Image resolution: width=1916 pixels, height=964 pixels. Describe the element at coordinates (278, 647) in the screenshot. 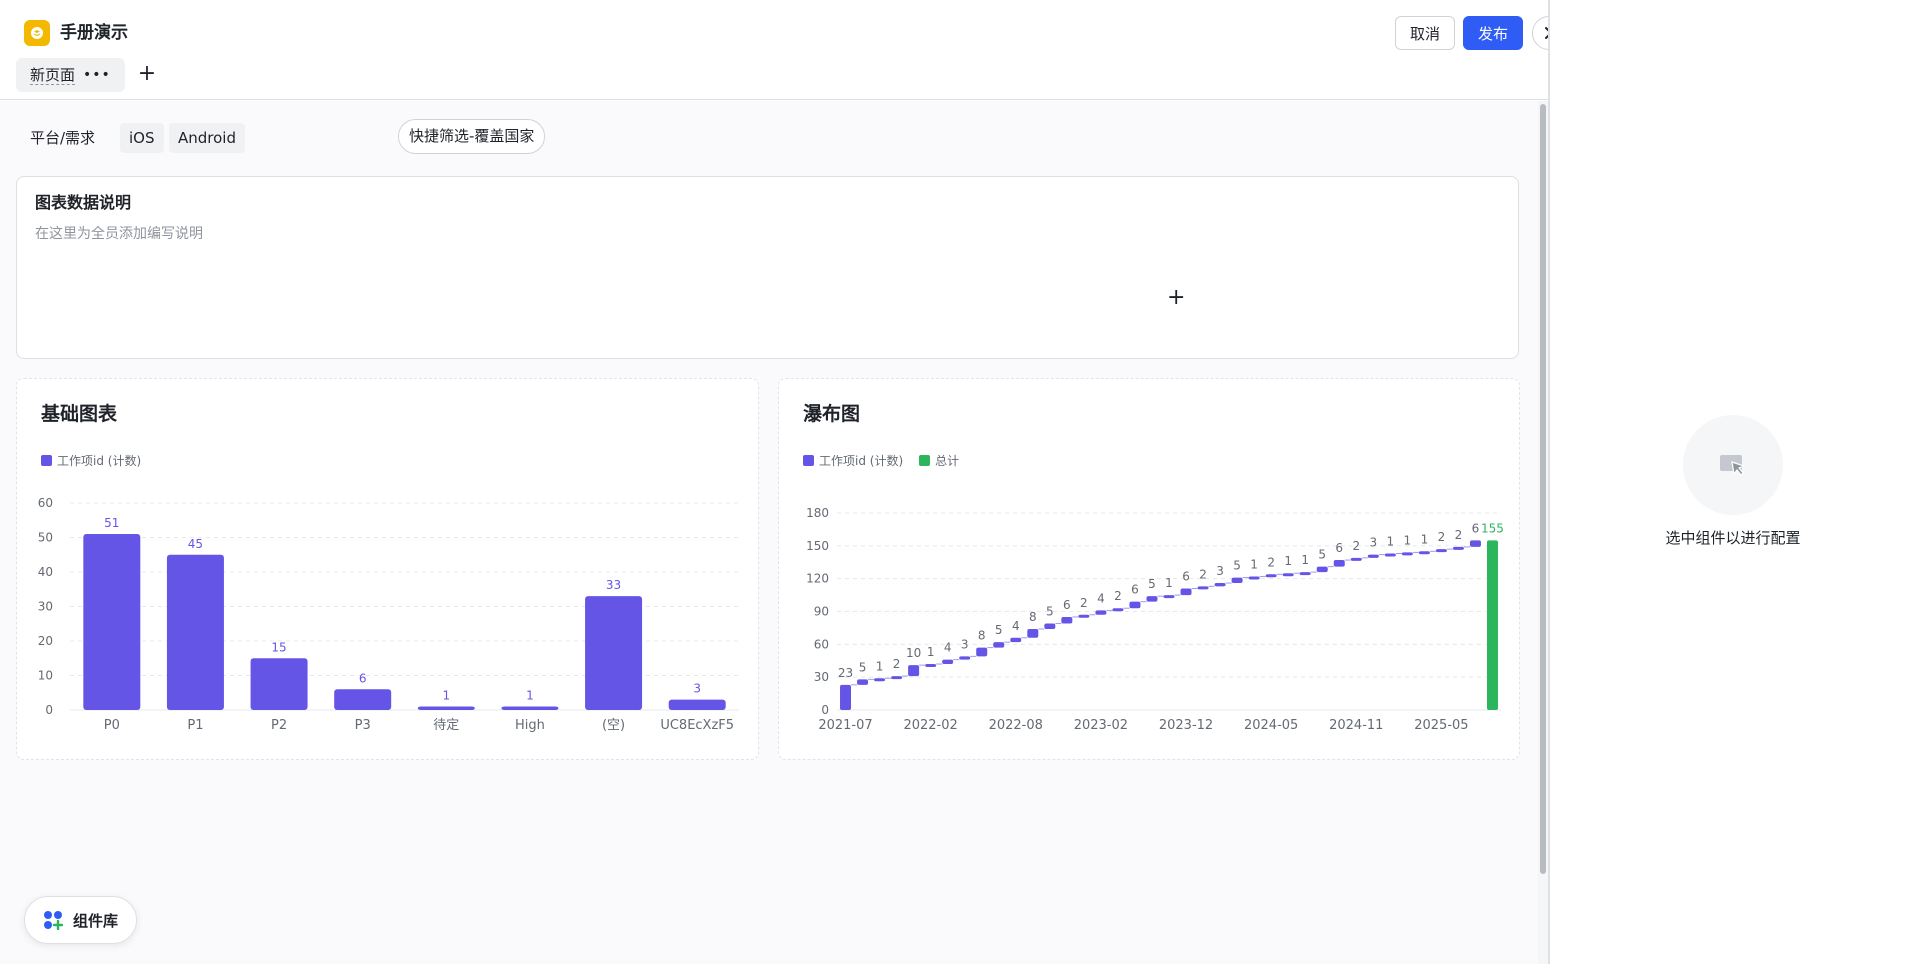

I see `bar-data-label: 15` at that location.